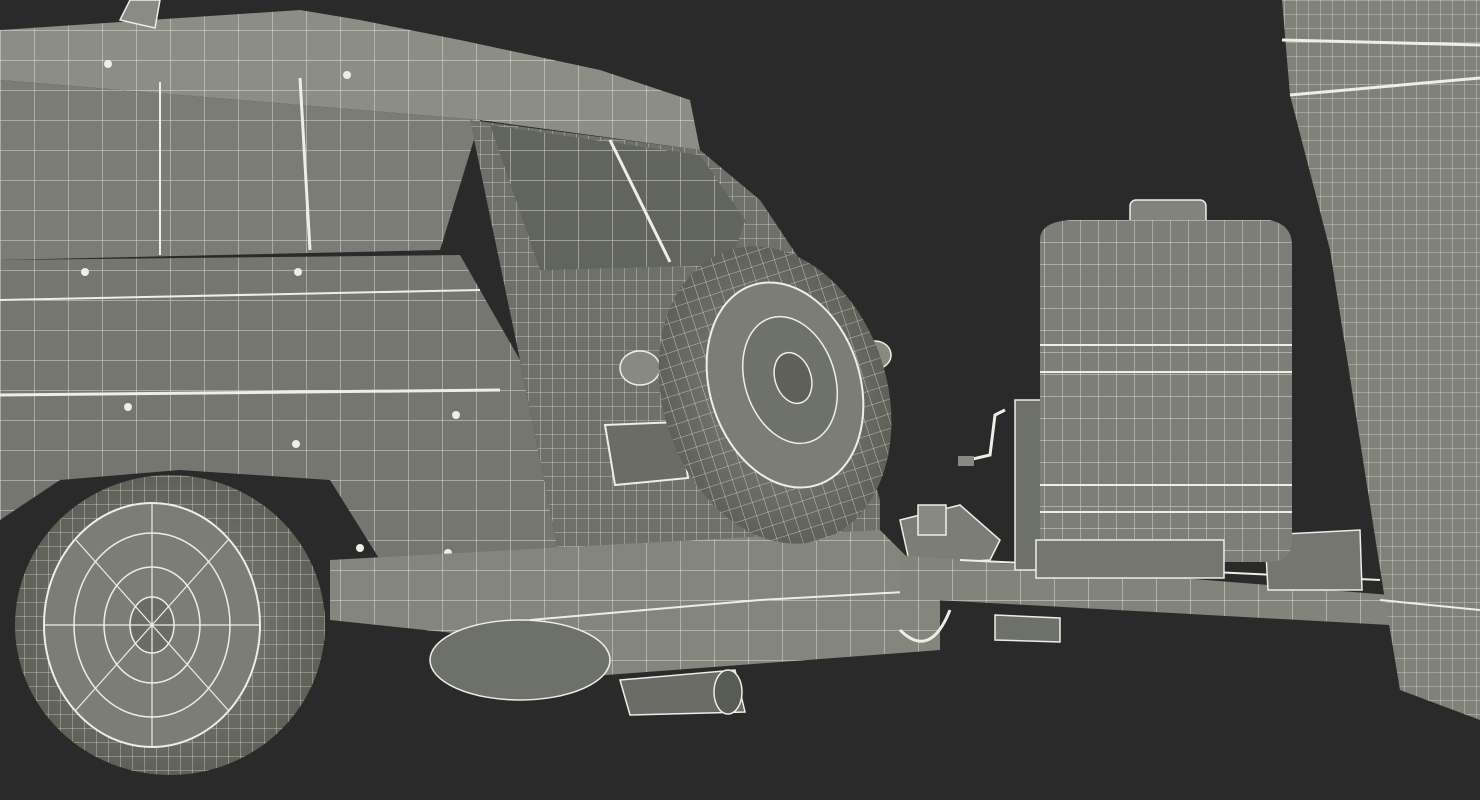 The width and height of the screenshot is (1480, 800). What do you see at coordinates (170, 625) in the screenshot?
I see `rear-wheel` at bounding box center [170, 625].